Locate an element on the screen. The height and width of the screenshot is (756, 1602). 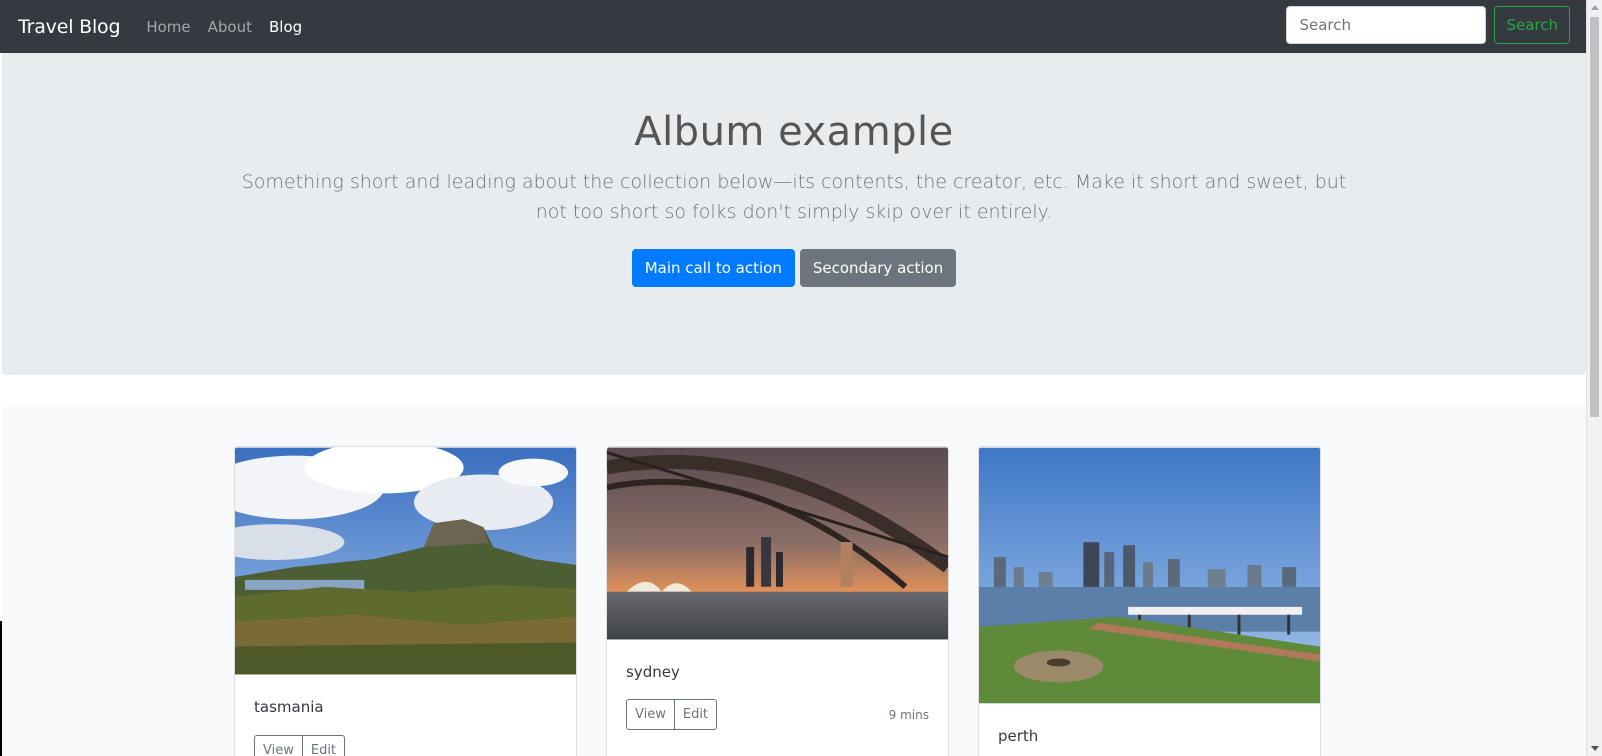
scrollbar-thumb is located at coordinates (1594, 217).